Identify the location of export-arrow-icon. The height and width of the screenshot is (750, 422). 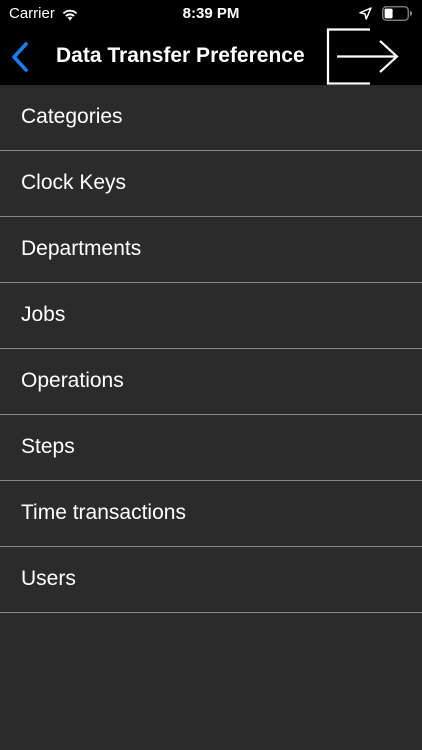
(365, 56).